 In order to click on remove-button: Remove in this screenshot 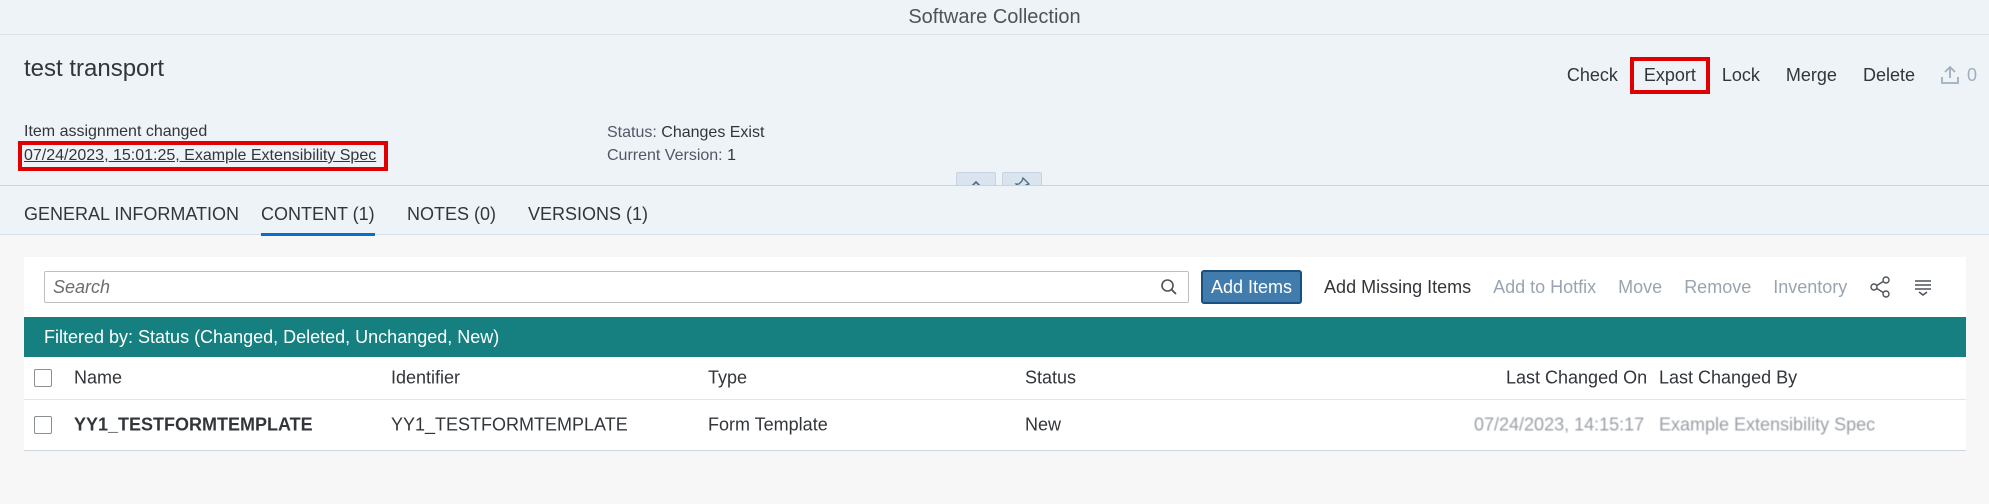, I will do `click(1717, 287)`.